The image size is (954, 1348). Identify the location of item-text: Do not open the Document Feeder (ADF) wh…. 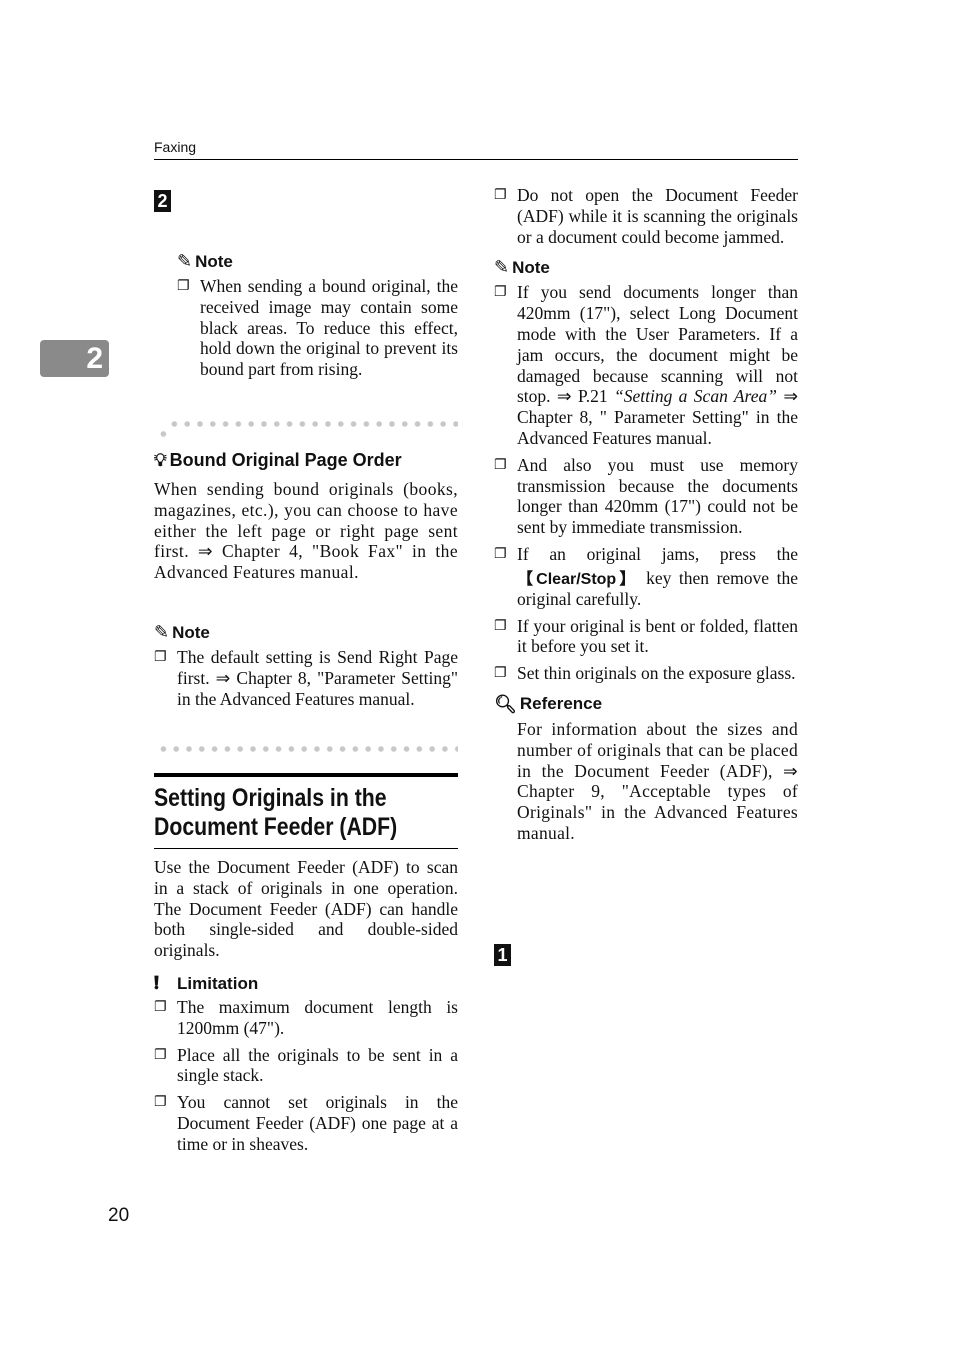
(657, 216).